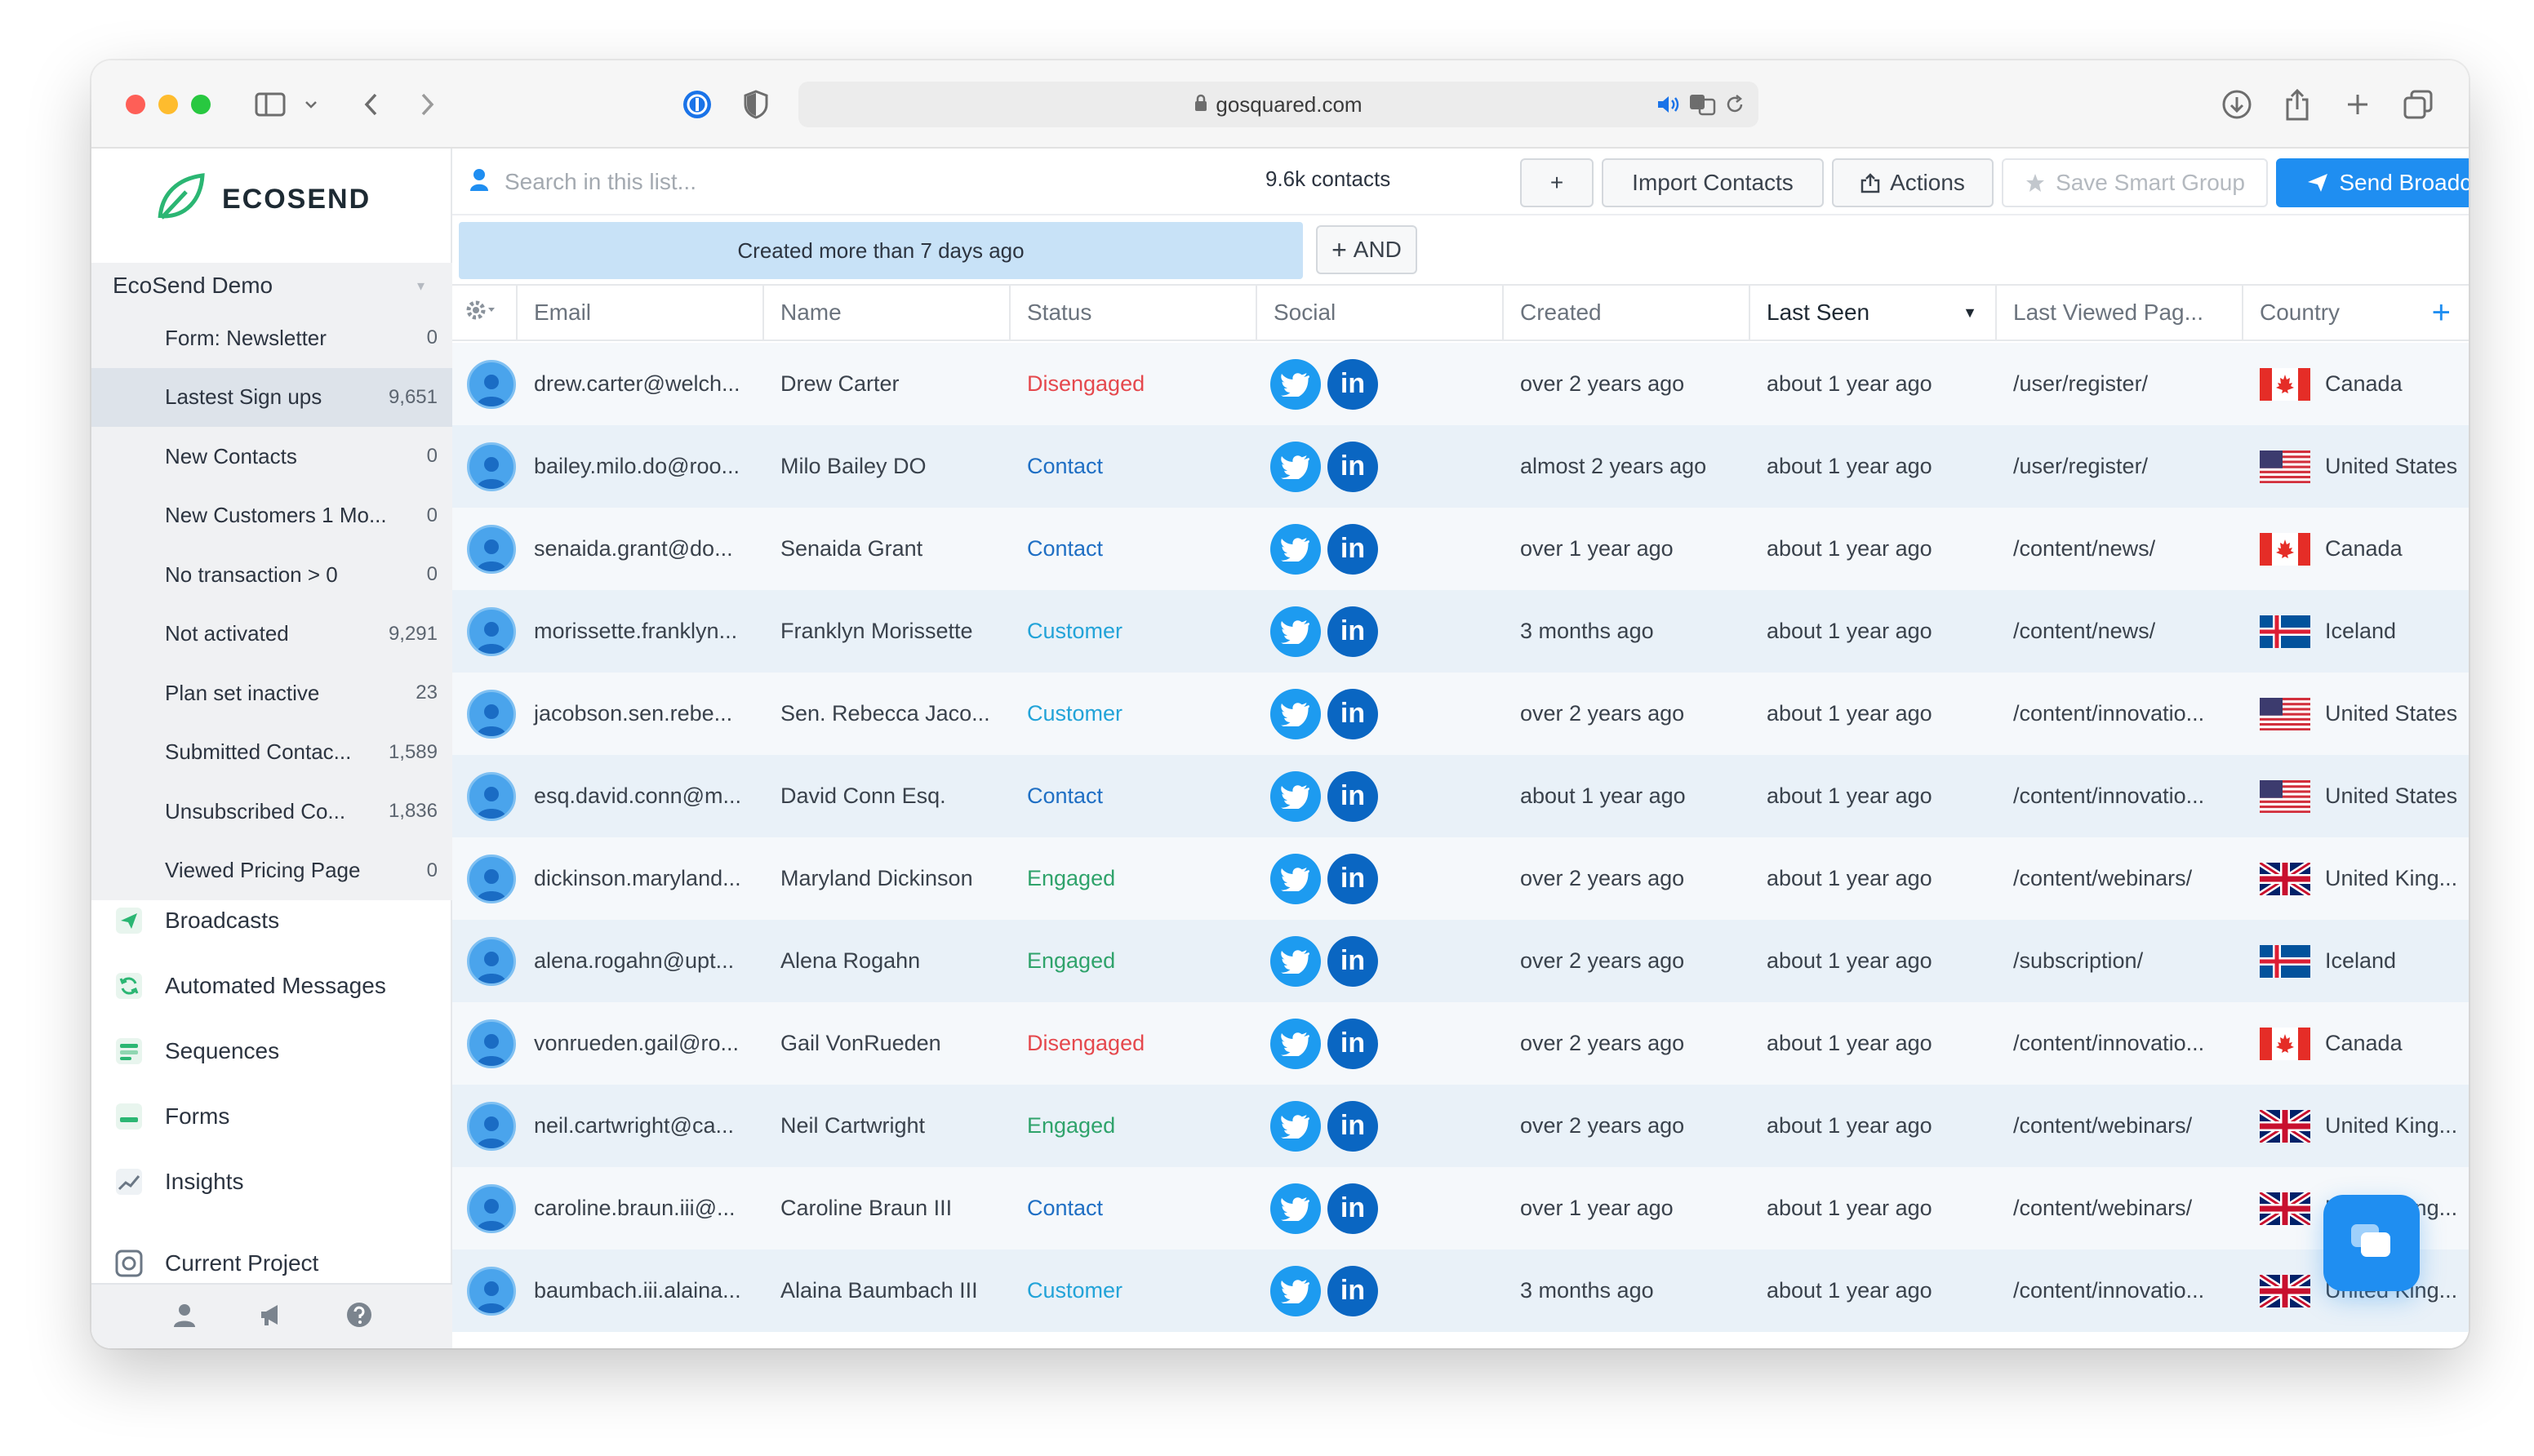 The image size is (2534, 1456). Describe the element at coordinates (271, 753) in the screenshot. I see `smart-group-item: Submitted Contac... 1,589` at that location.